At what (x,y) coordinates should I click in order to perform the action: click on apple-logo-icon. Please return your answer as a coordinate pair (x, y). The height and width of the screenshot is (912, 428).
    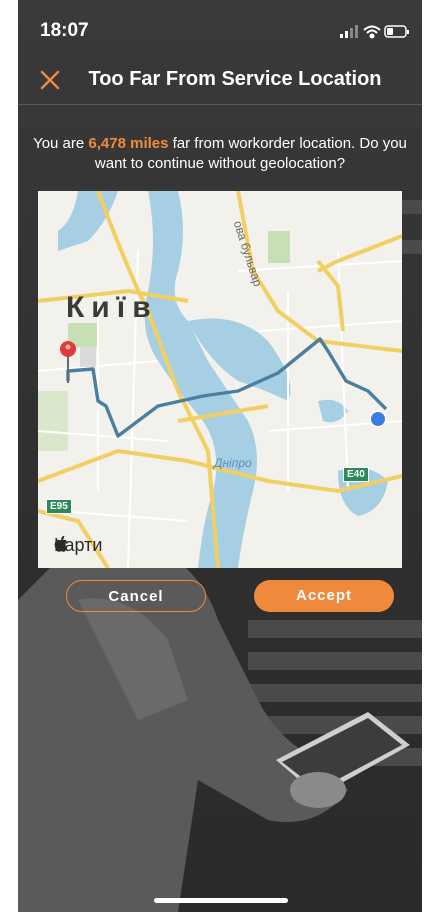
    Looking at the image, I should click on (61, 543).